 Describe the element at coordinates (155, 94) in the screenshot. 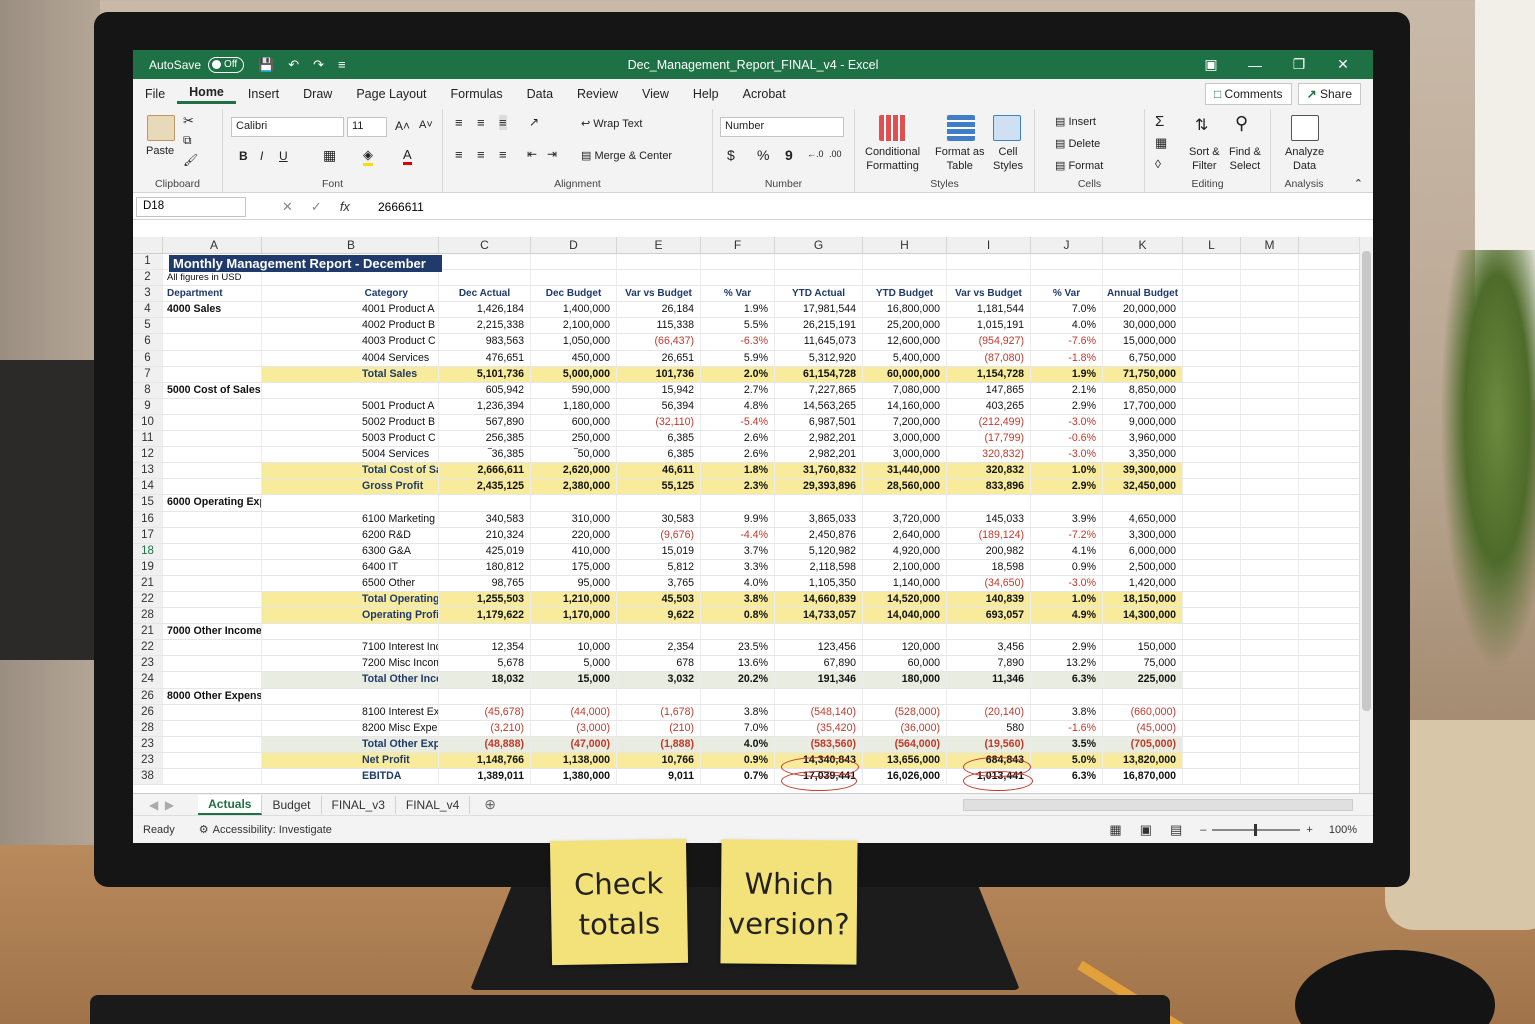

I see `menu-tab-file: File` at that location.